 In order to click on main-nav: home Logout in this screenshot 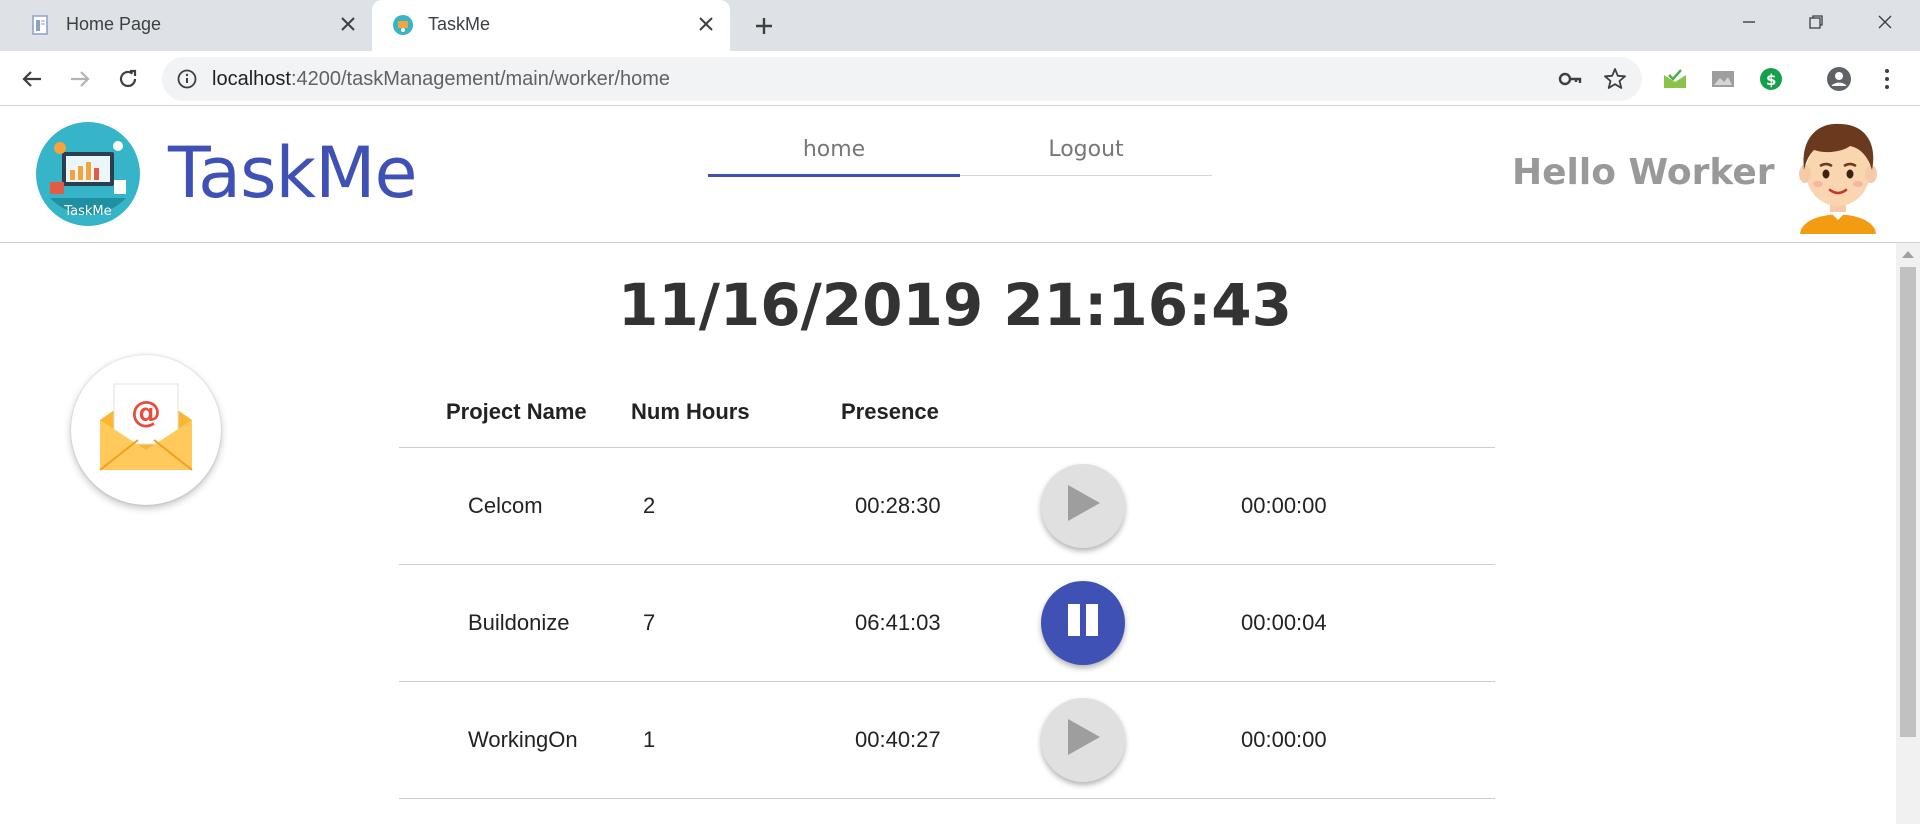, I will do `click(960, 149)`.